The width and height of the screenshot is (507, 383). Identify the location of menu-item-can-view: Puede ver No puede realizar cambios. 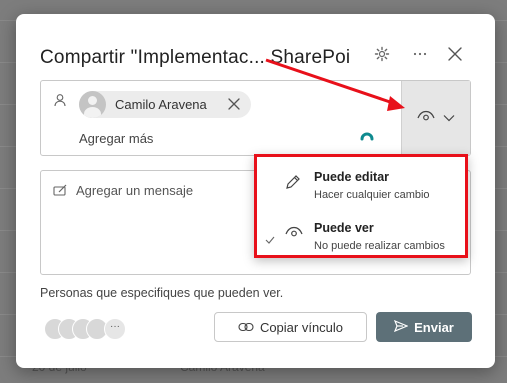
(361, 234).